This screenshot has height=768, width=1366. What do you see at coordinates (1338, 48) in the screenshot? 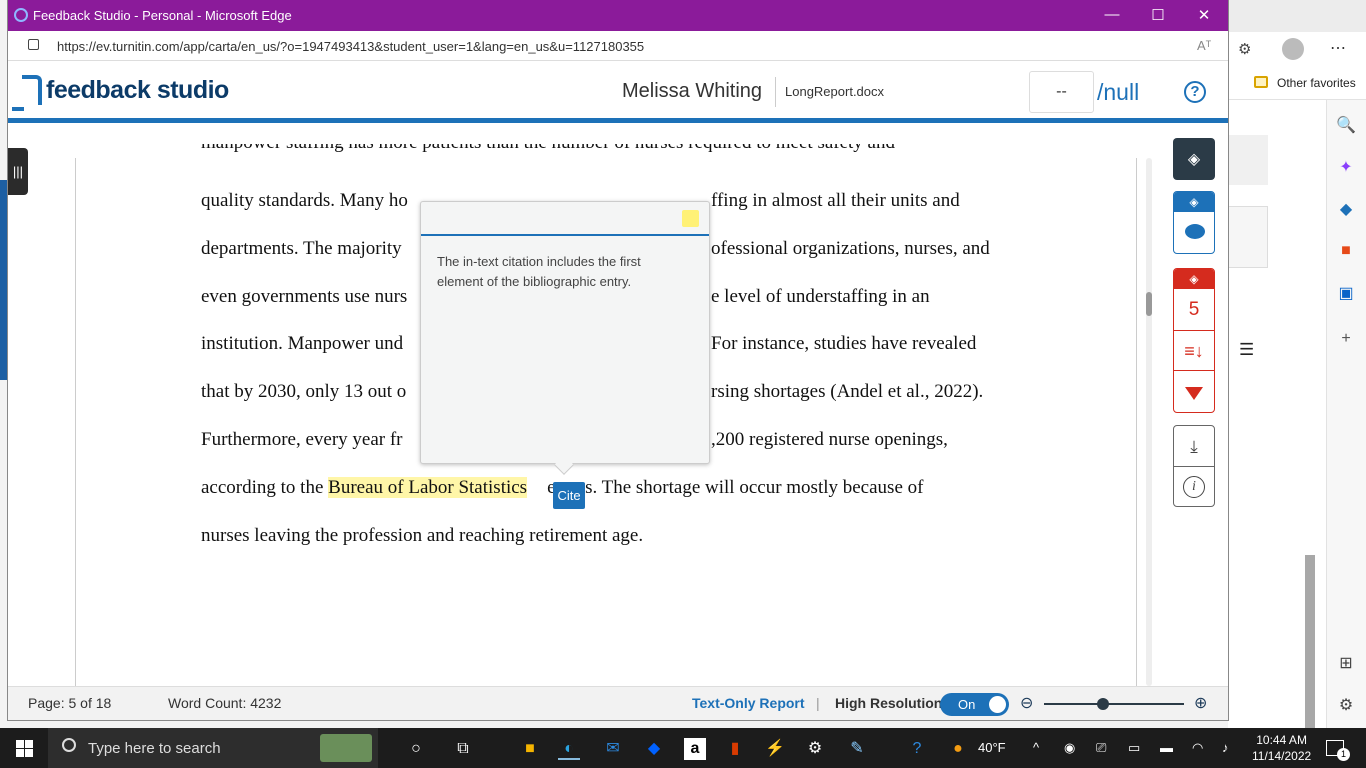
I see `more-menu-icon: ⋯` at bounding box center [1338, 48].